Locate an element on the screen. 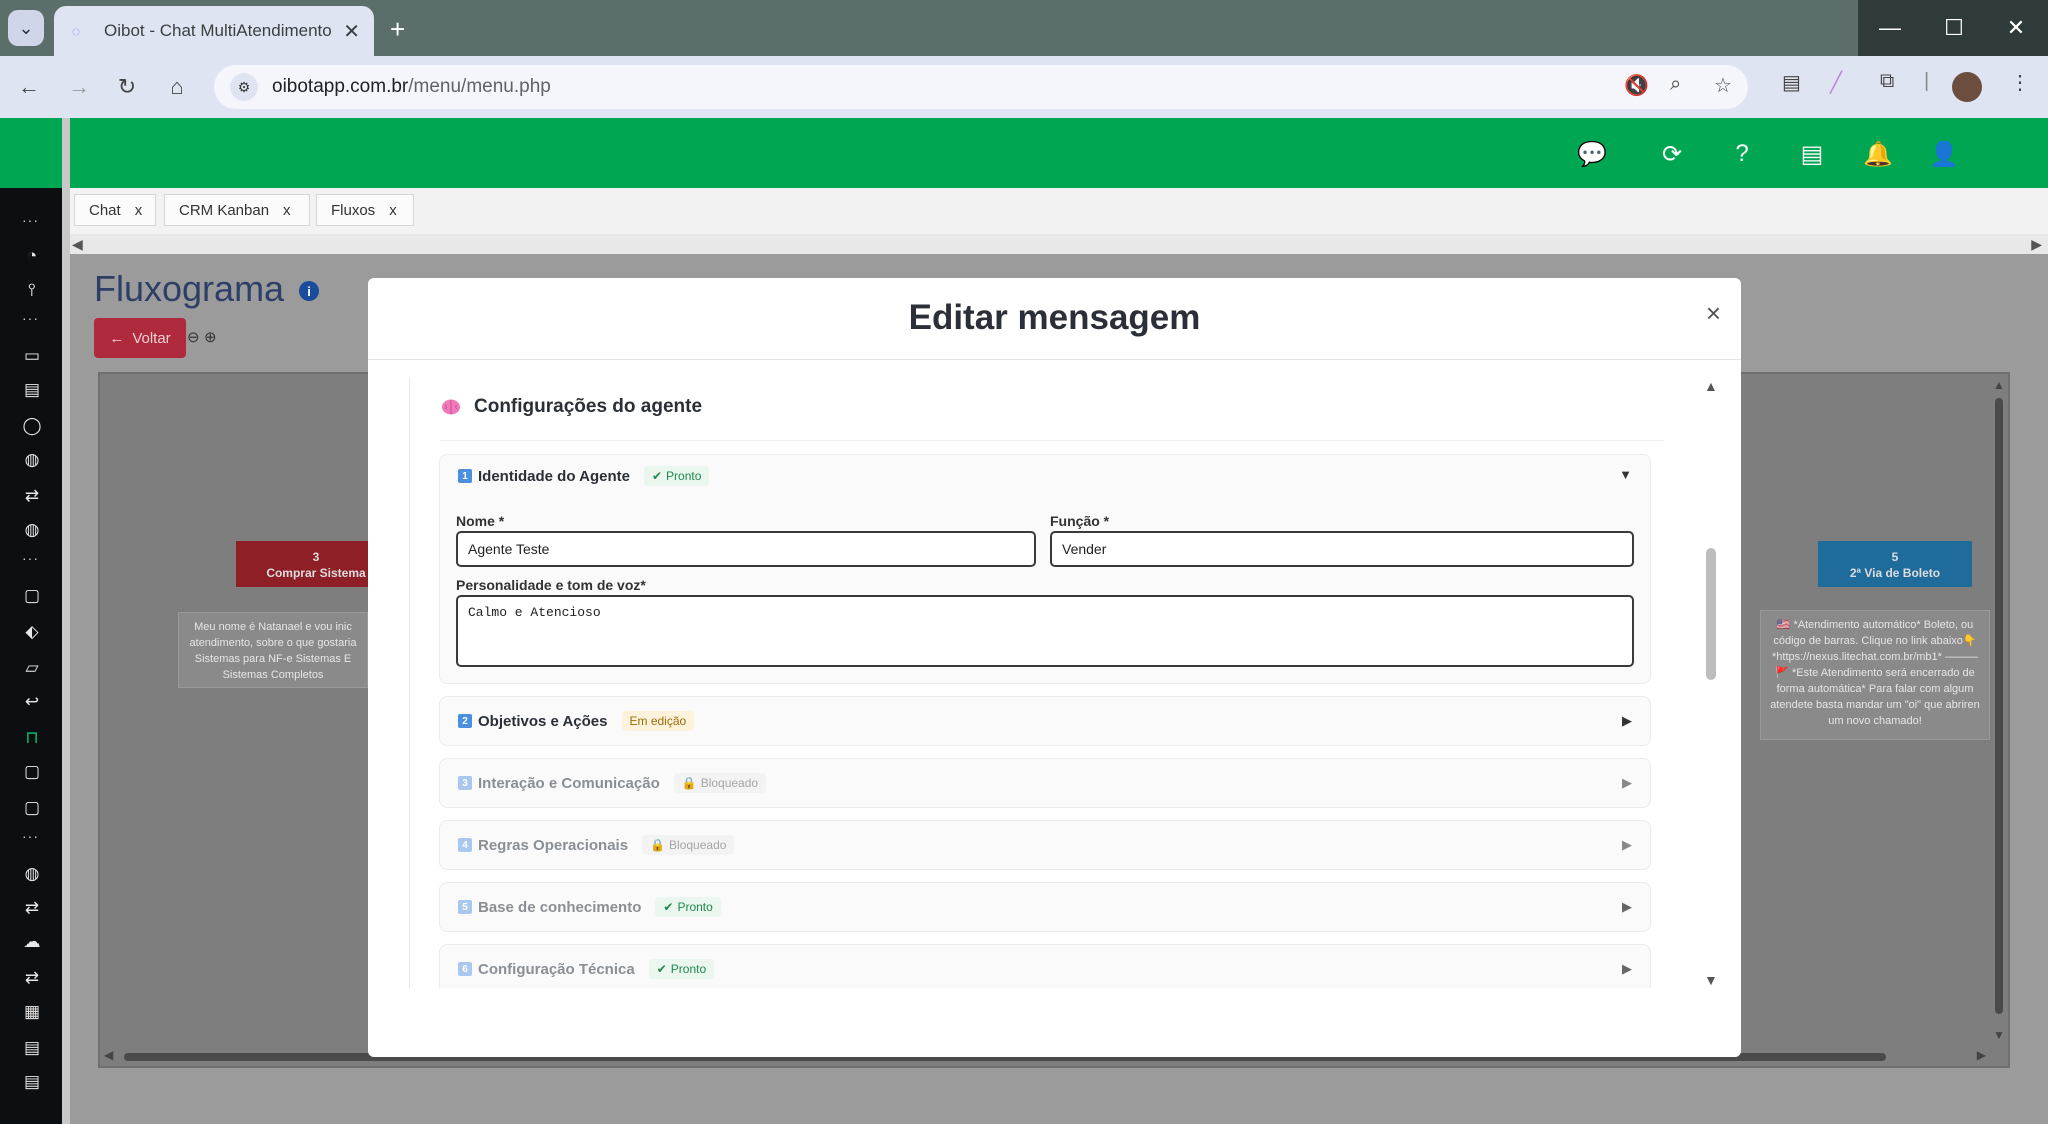  canvas-vertical-scrollbar: ▲ ▼ is located at coordinates (1999, 710).